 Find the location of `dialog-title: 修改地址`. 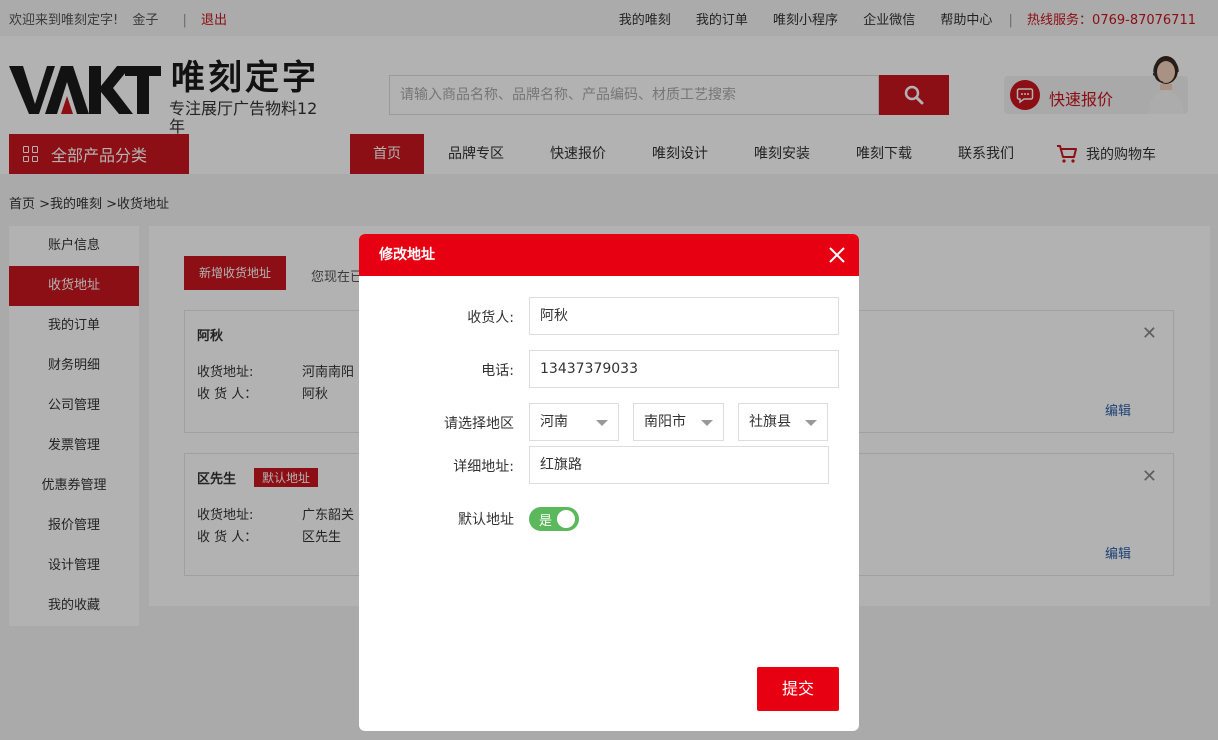

dialog-title: 修改地址 is located at coordinates (407, 255).